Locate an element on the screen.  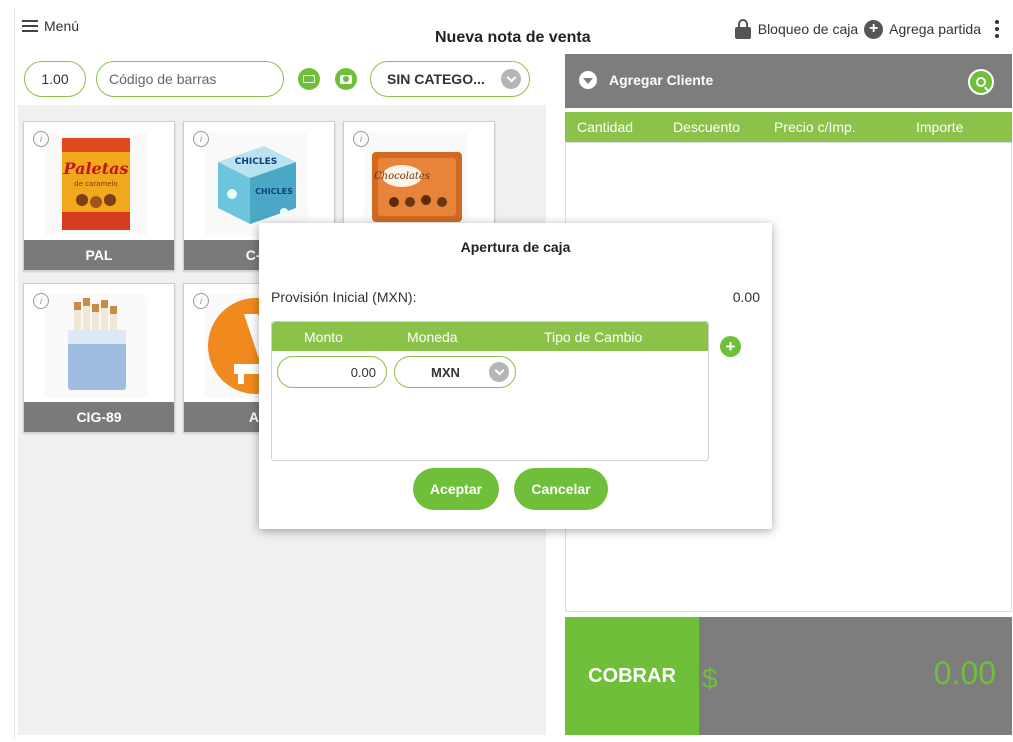
column-descuento: Descuento is located at coordinates (706, 127).